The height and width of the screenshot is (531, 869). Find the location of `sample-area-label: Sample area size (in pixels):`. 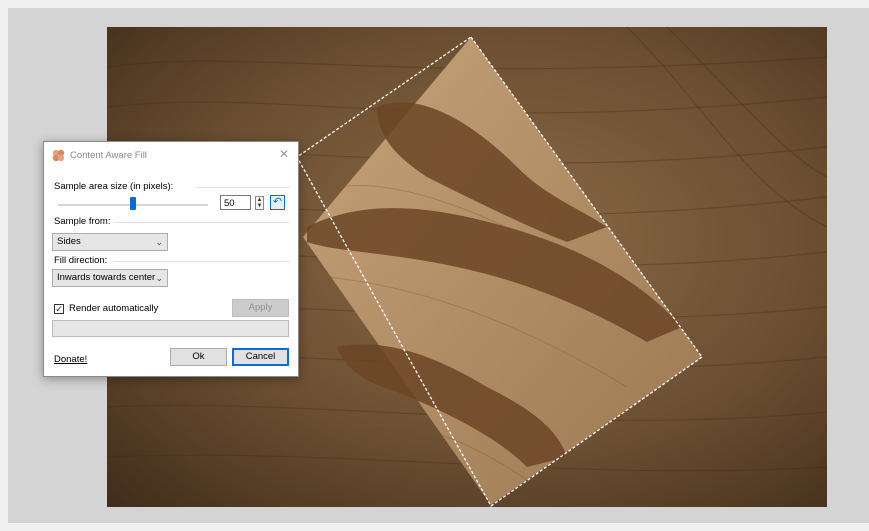

sample-area-label: Sample area size (in pixels): is located at coordinates (114, 186).